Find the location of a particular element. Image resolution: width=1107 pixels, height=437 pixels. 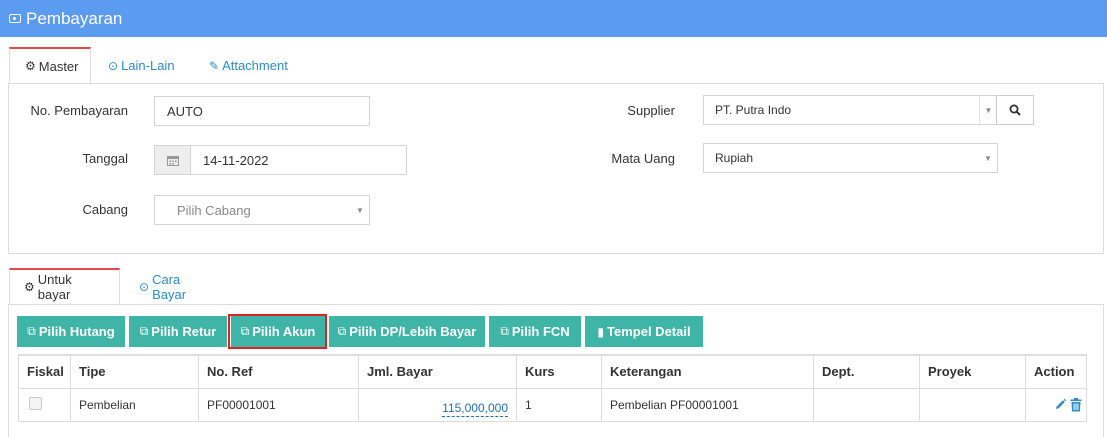

fiskal-checkbox is located at coordinates (35, 403).